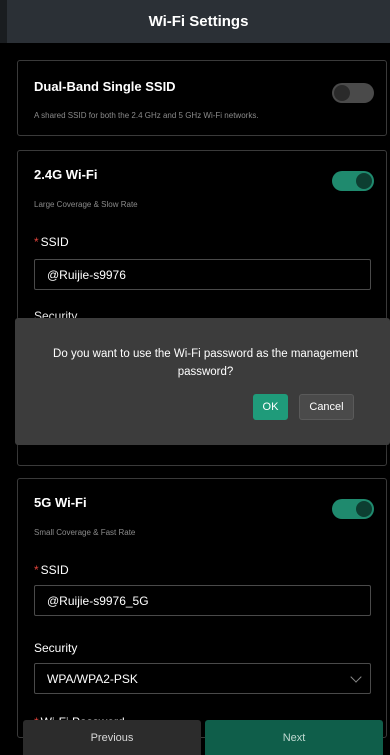 The width and height of the screenshot is (390, 755). Describe the element at coordinates (353, 509) in the screenshot. I see `wifi5-toggle` at that location.